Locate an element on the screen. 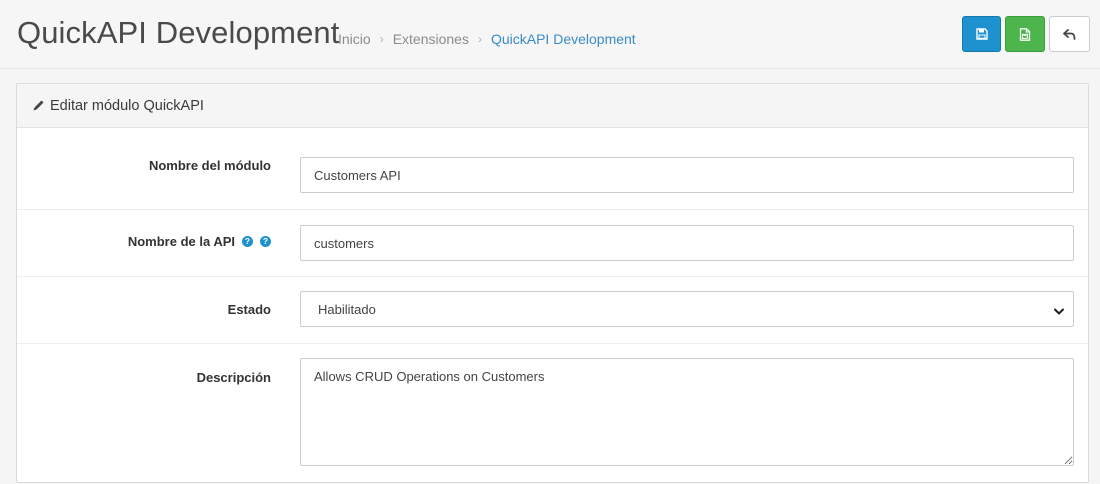 This screenshot has width=1100, height=484. status-label: Estado is located at coordinates (249, 309).